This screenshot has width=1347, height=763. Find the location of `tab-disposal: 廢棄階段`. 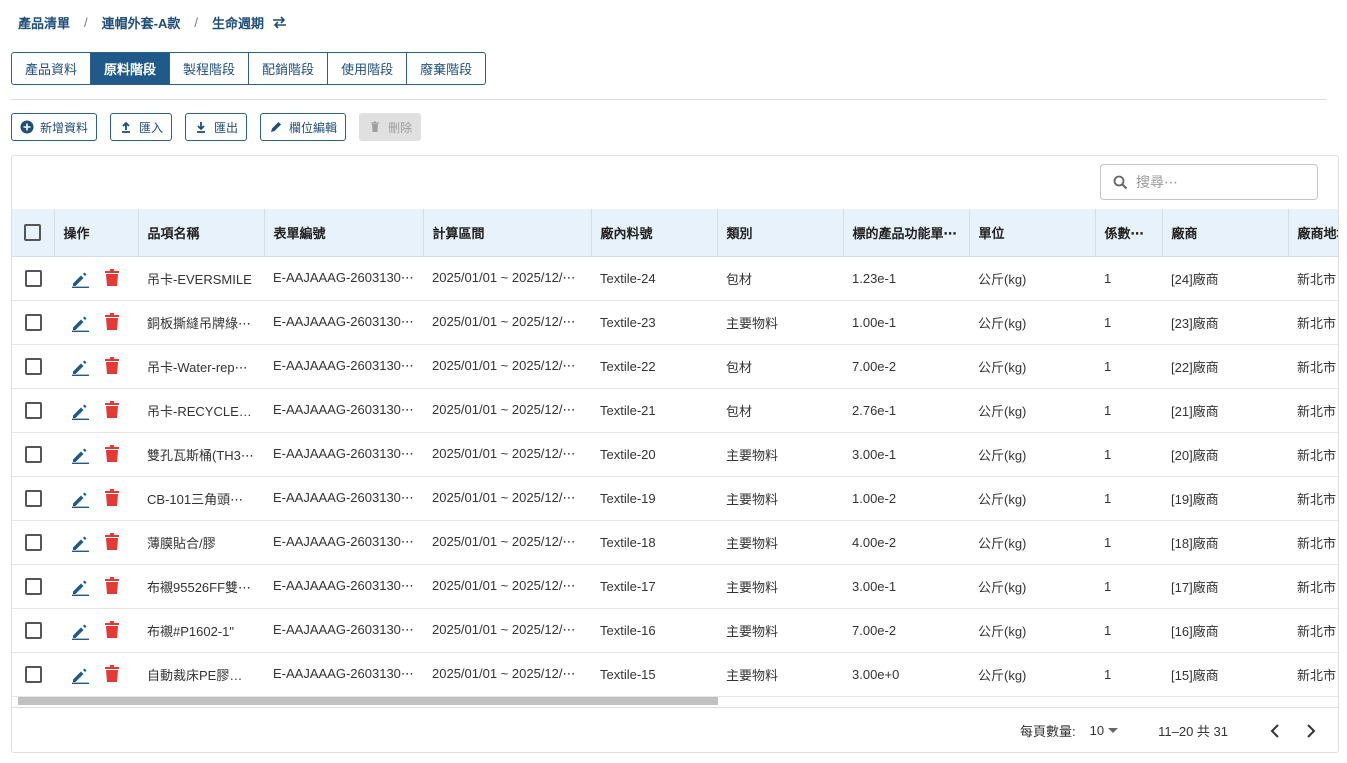

tab-disposal: 廢棄階段 is located at coordinates (447, 68).